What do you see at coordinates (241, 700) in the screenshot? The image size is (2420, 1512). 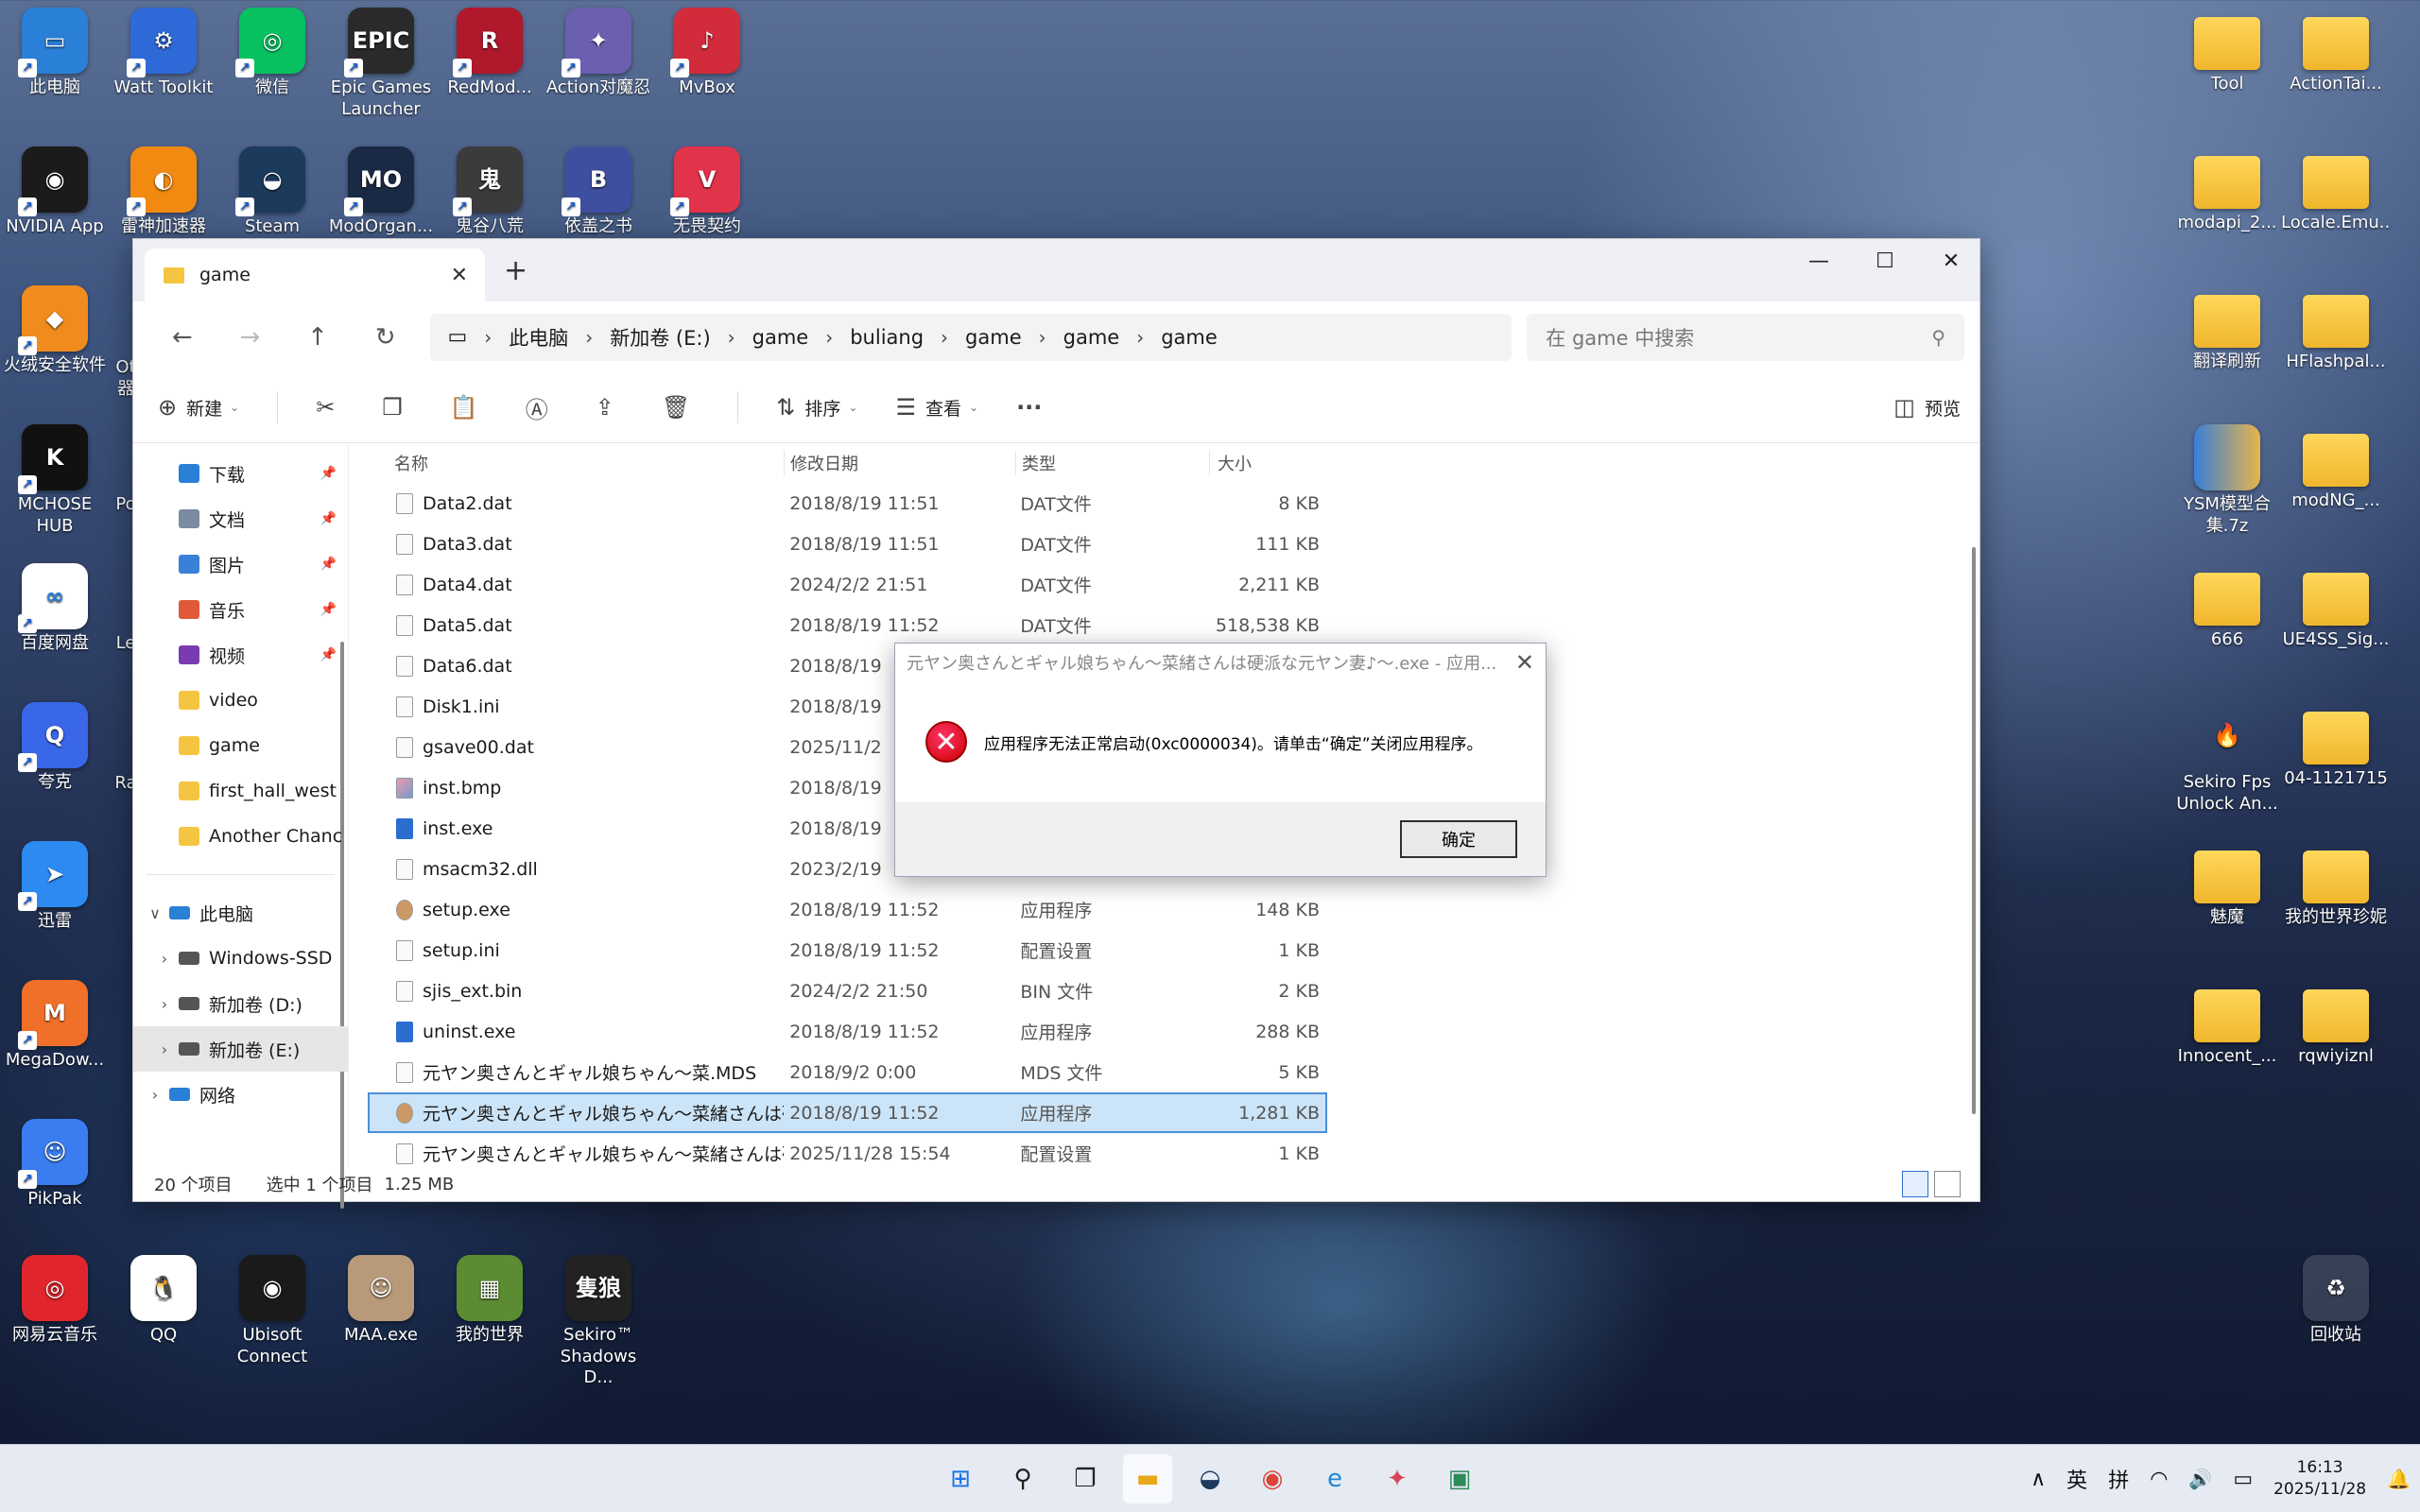 I see `sidebar-item-video: video` at bounding box center [241, 700].